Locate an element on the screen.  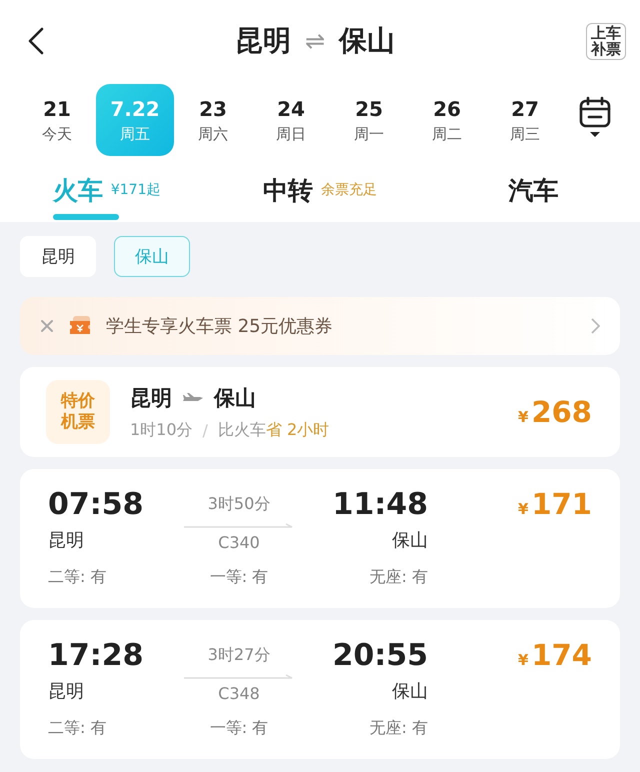
flight-card: 特价 机票 昆明 保山 1时10分 / 比火车省 2小时 ¥268 is located at coordinates (320, 412).